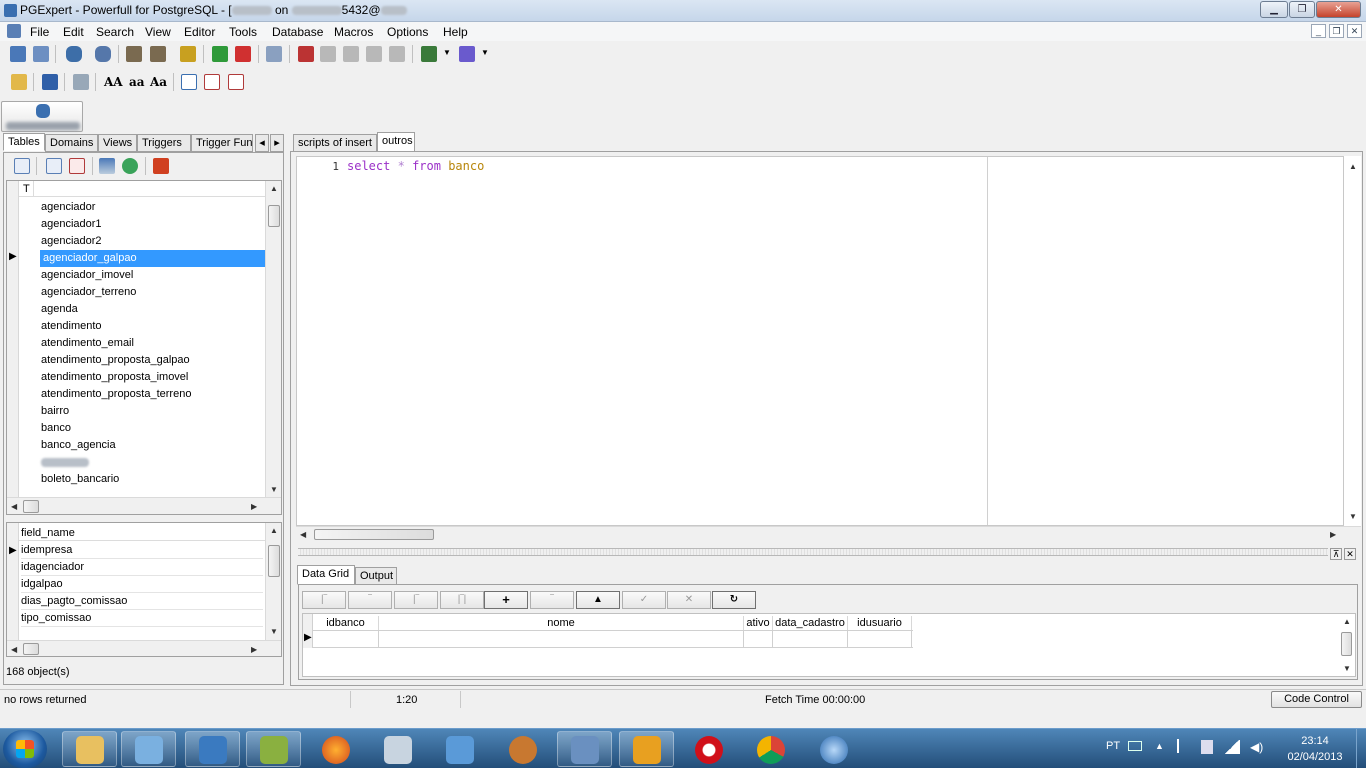 This screenshot has width=1366, height=768. Describe the element at coordinates (370, 600) in the screenshot. I see `prior-record-button: ‾` at that location.